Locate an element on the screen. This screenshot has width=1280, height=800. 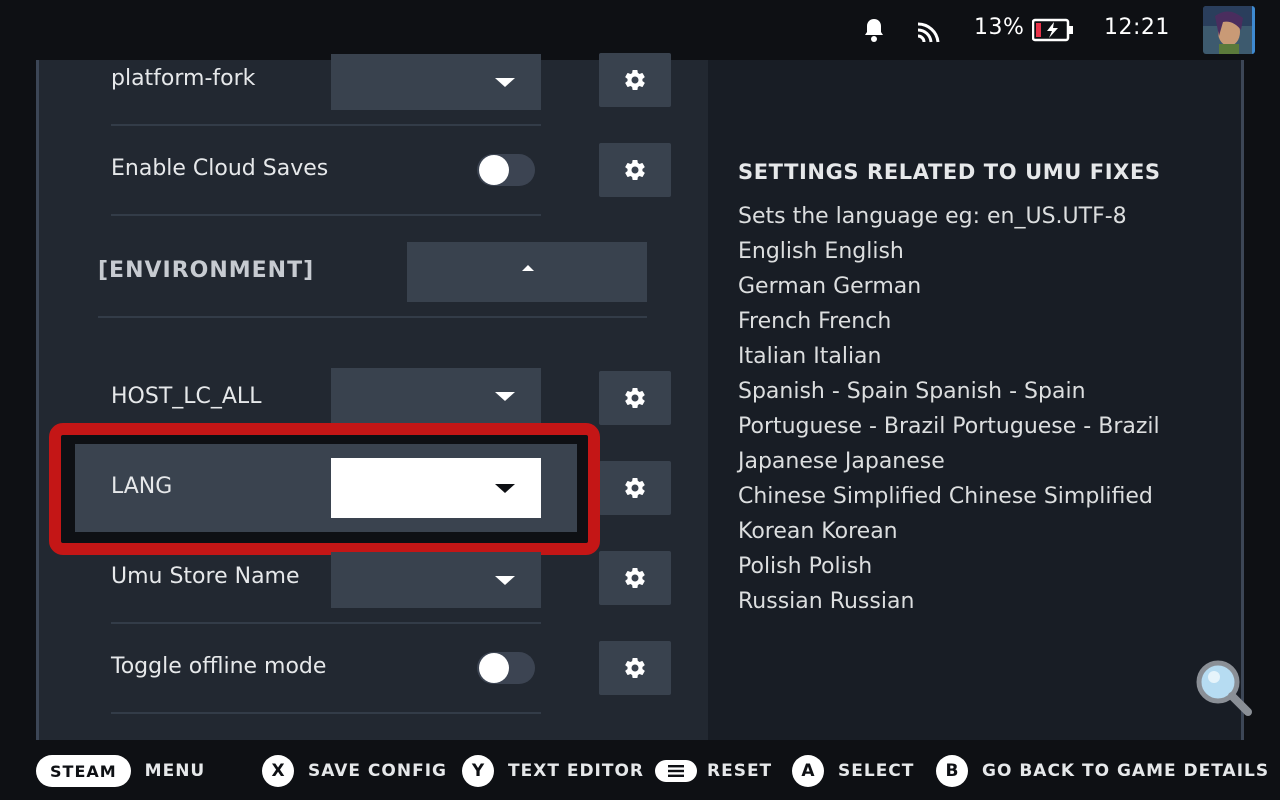
legend-steam-menu: STEAM MENU is located at coordinates (121, 771).